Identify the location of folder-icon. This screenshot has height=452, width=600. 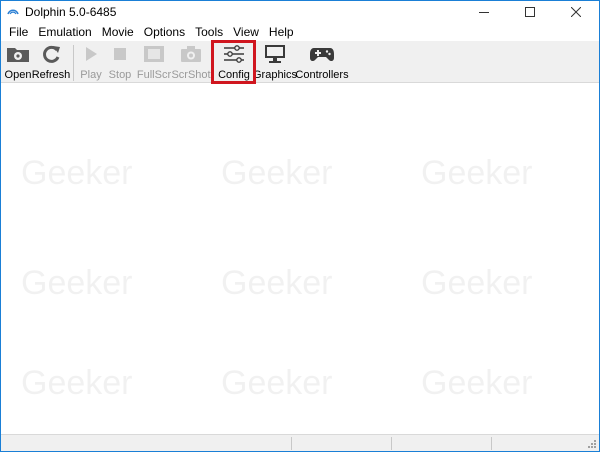
(18, 55).